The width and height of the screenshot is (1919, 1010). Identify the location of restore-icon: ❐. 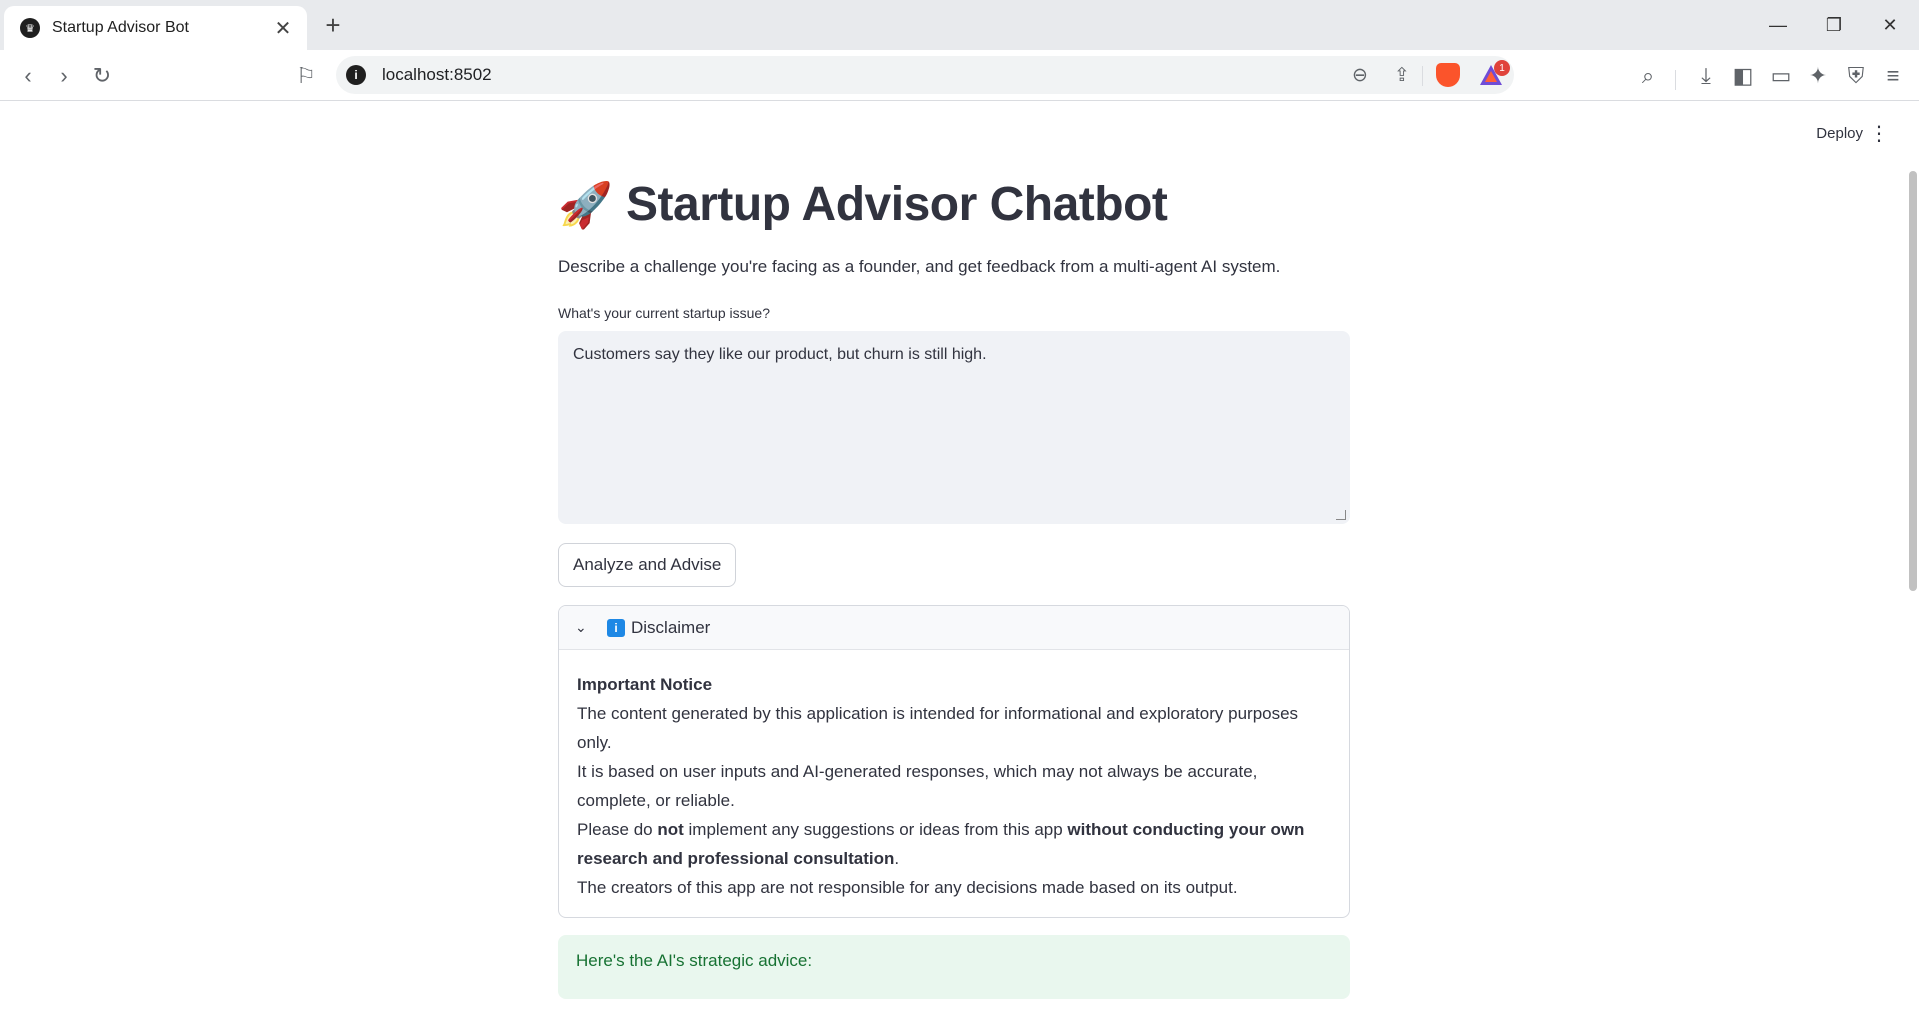
(1834, 25).